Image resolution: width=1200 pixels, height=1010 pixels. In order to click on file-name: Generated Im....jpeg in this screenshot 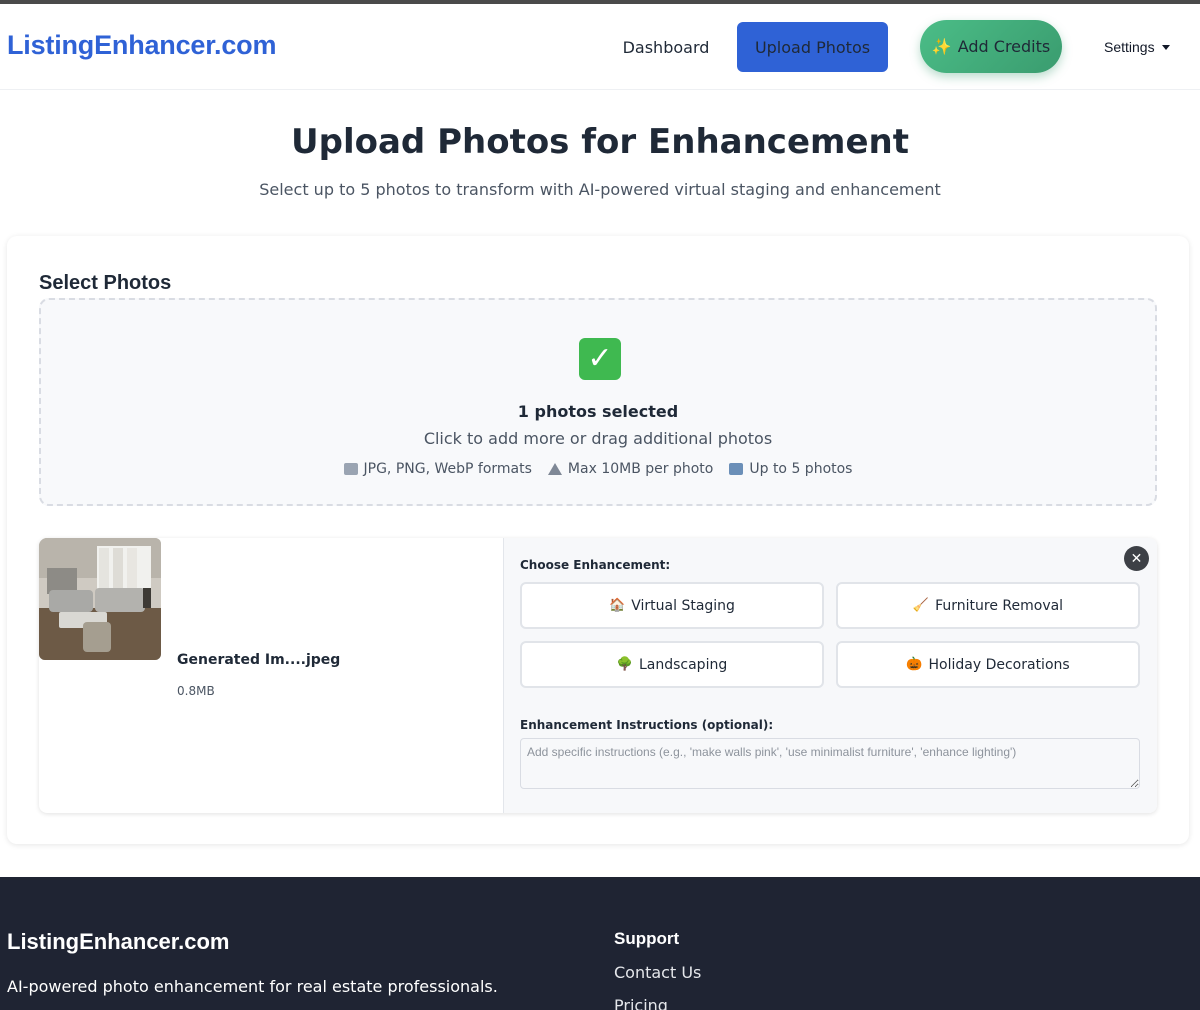, I will do `click(259, 660)`.